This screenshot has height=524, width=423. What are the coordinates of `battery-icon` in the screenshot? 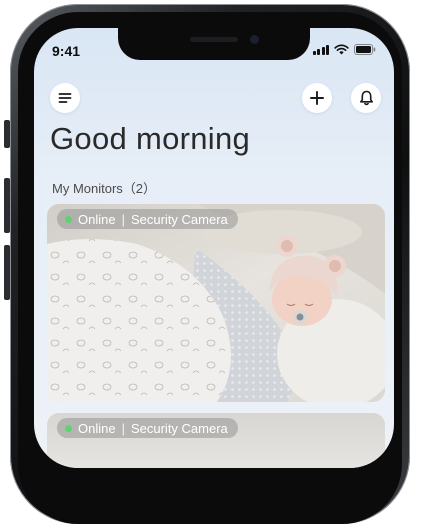 It's located at (365, 49).